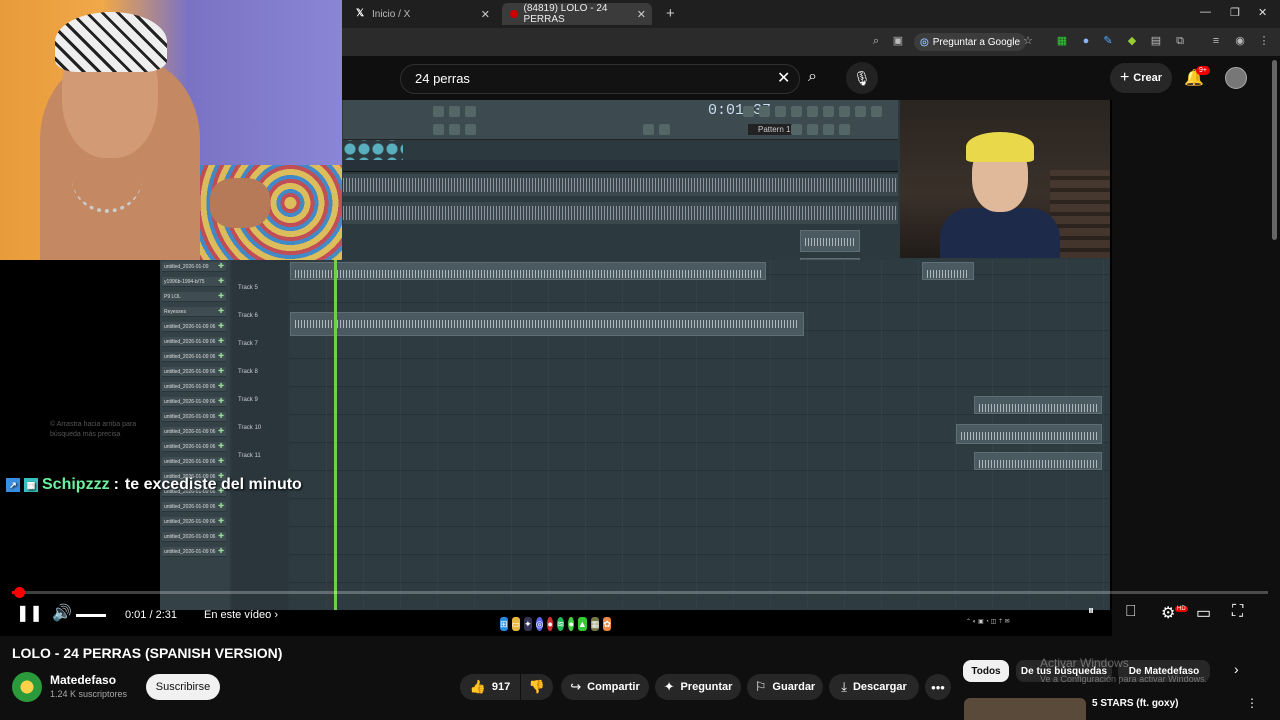  I want to click on folder-icon: ▭, so click(516, 624).